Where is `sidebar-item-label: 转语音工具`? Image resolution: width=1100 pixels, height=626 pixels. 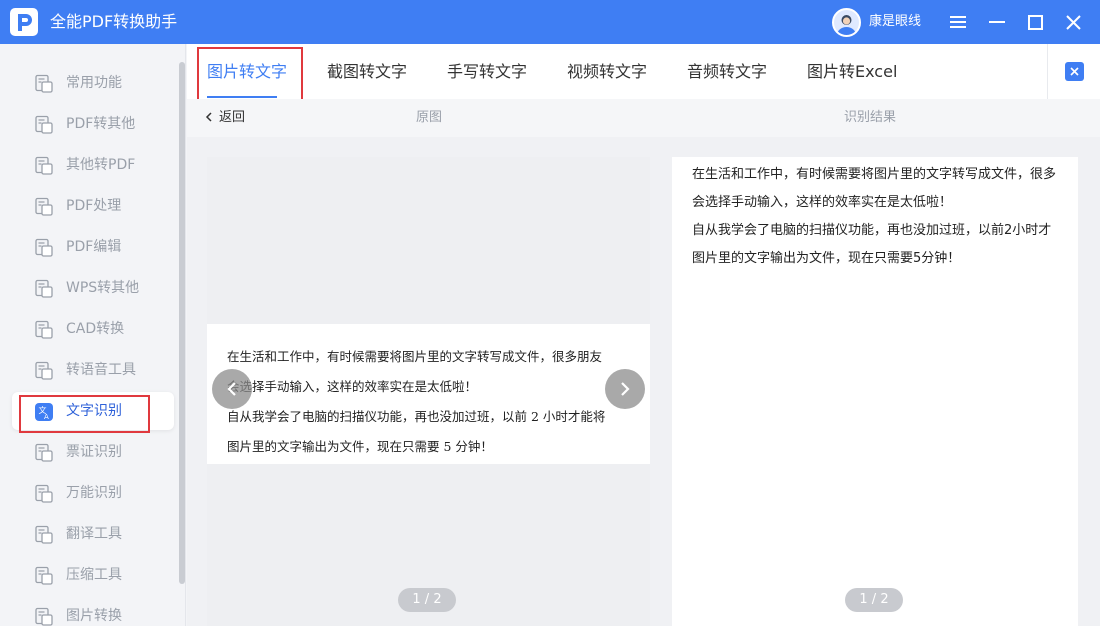
sidebar-item-label: 转语音工具 is located at coordinates (101, 370).